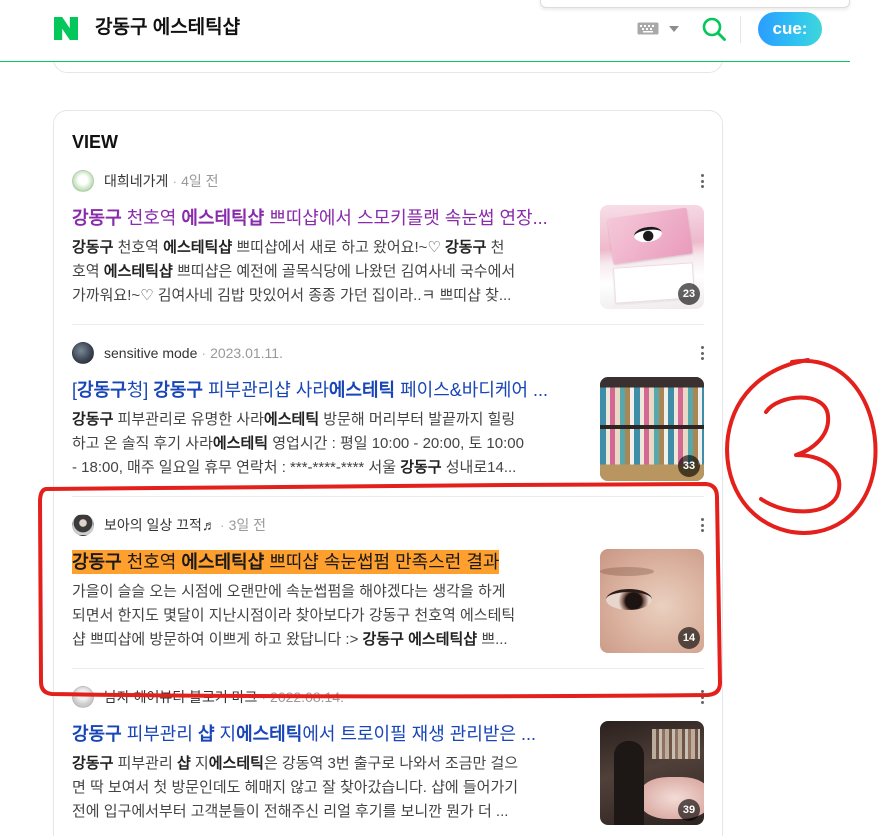  Describe the element at coordinates (790, 29) in the screenshot. I see `cue-button: cue:` at that location.